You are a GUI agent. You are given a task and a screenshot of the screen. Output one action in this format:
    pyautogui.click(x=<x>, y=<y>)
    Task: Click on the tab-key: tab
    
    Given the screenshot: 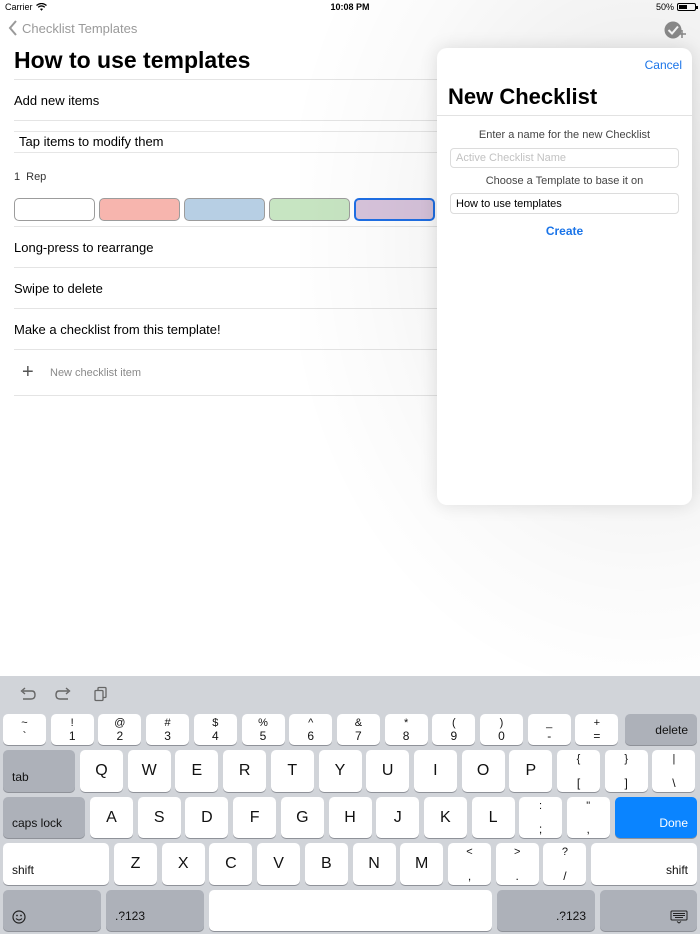 What is the action you would take?
    pyautogui.click(x=39, y=771)
    